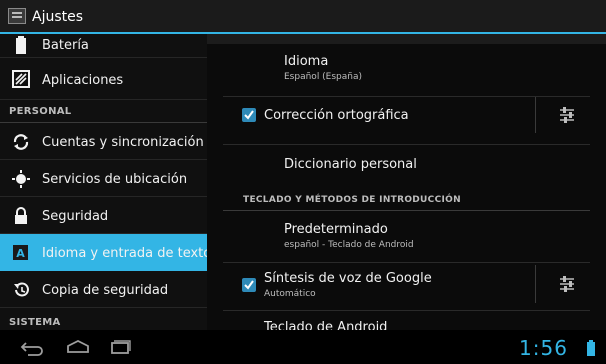 This screenshot has height=364, width=606. I want to click on list-divider, so click(406, 310).